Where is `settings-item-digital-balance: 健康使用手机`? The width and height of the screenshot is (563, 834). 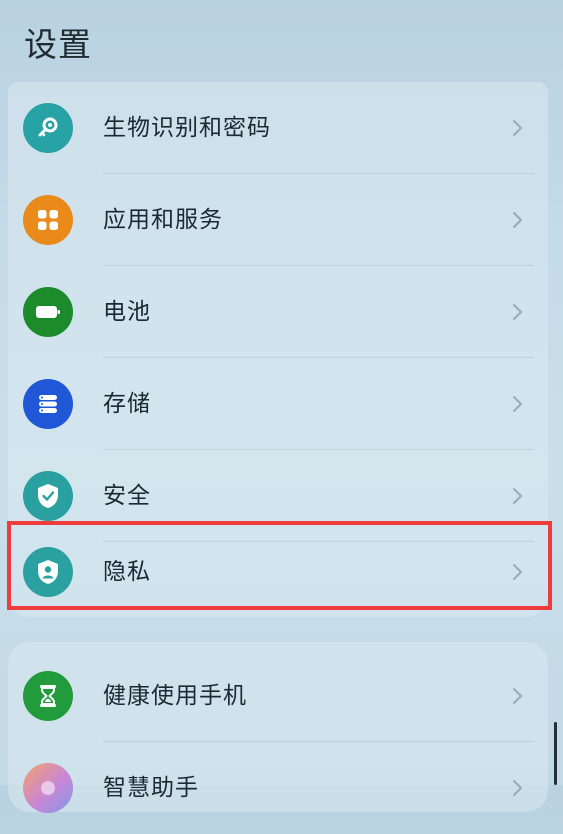
settings-item-digital-balance: 健康使用手机 is located at coordinates (278, 696).